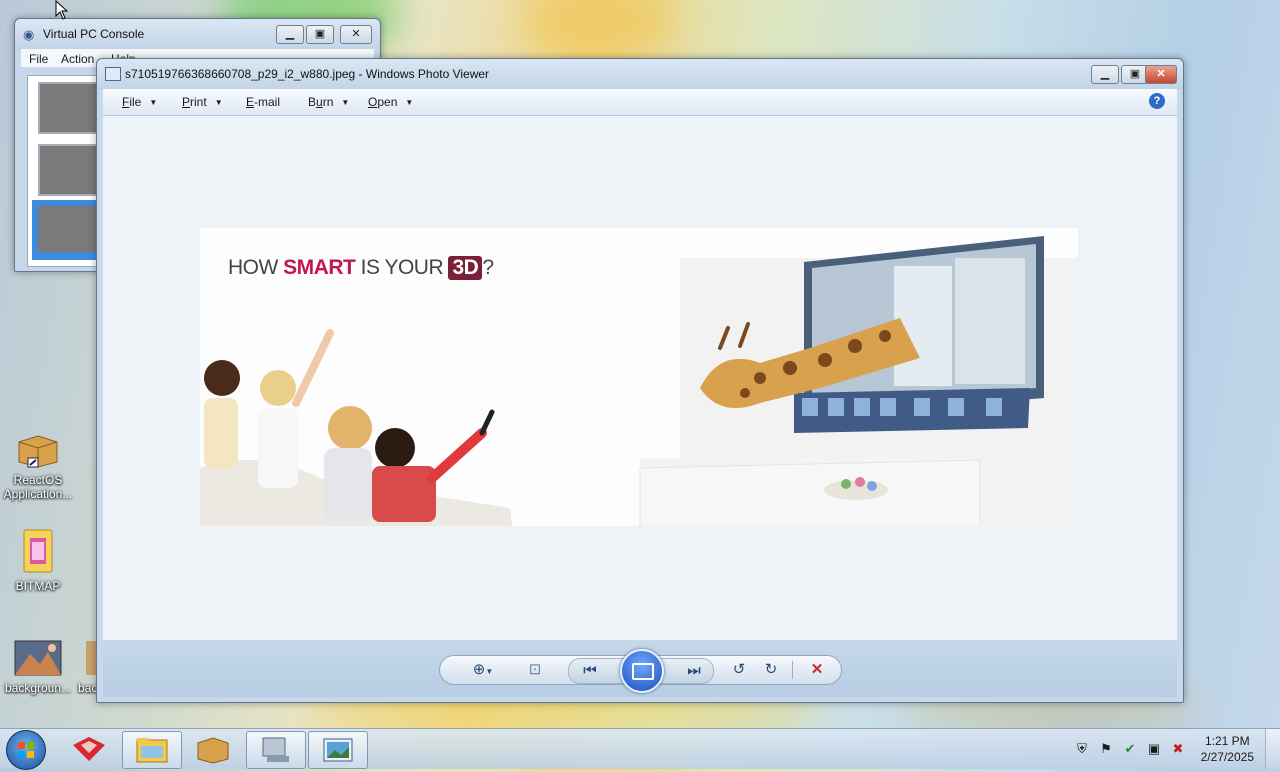  What do you see at coordinates (590, 671) in the screenshot?
I see `previous-icon: ⏮` at bounding box center [590, 671].